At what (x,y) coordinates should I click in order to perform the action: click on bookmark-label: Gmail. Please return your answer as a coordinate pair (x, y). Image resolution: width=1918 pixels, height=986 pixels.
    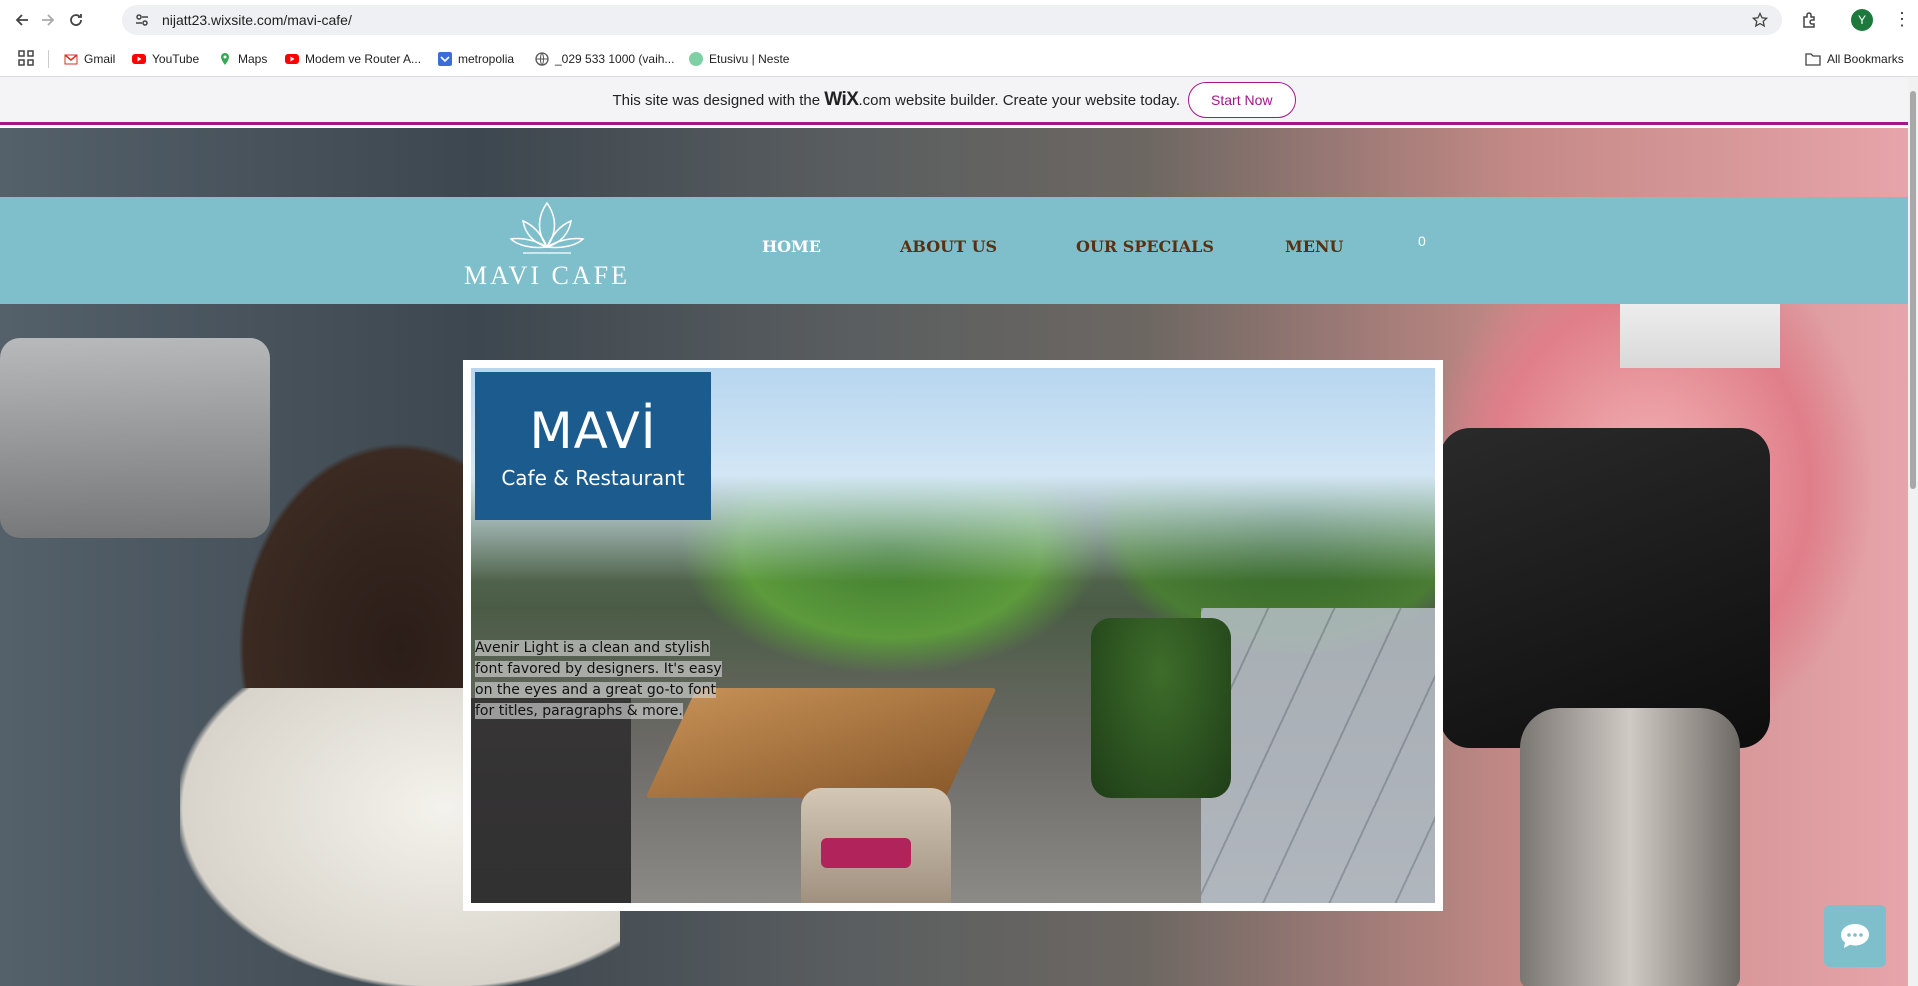
    Looking at the image, I should click on (100, 59).